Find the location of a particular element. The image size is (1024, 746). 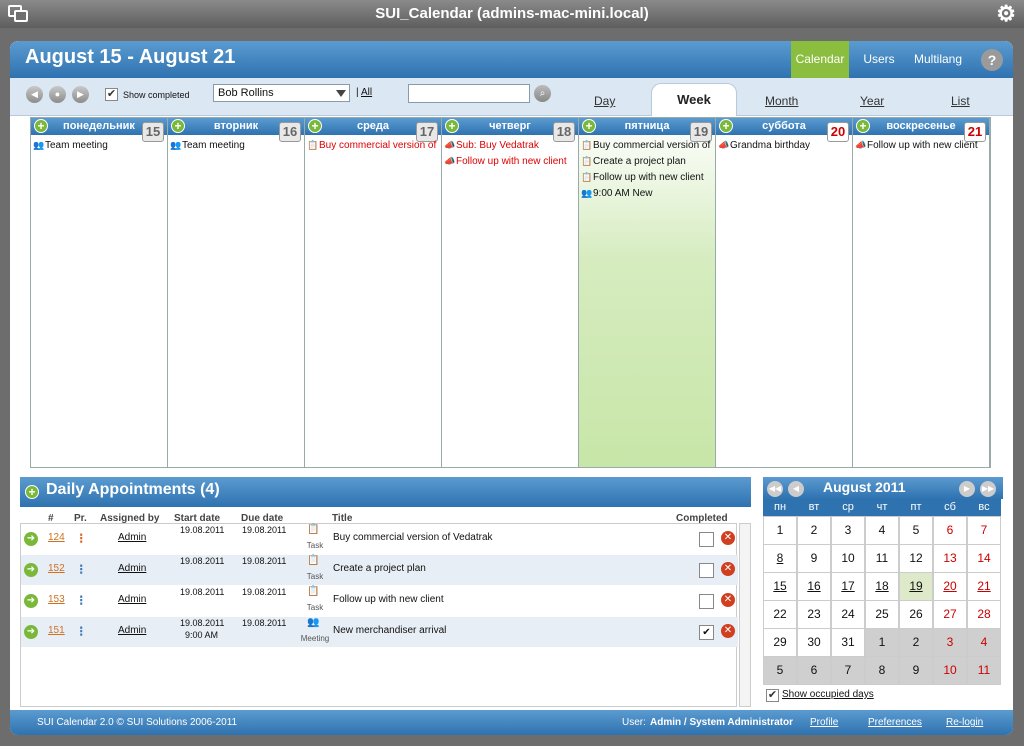

search-icon: ⌕ is located at coordinates (542, 93).